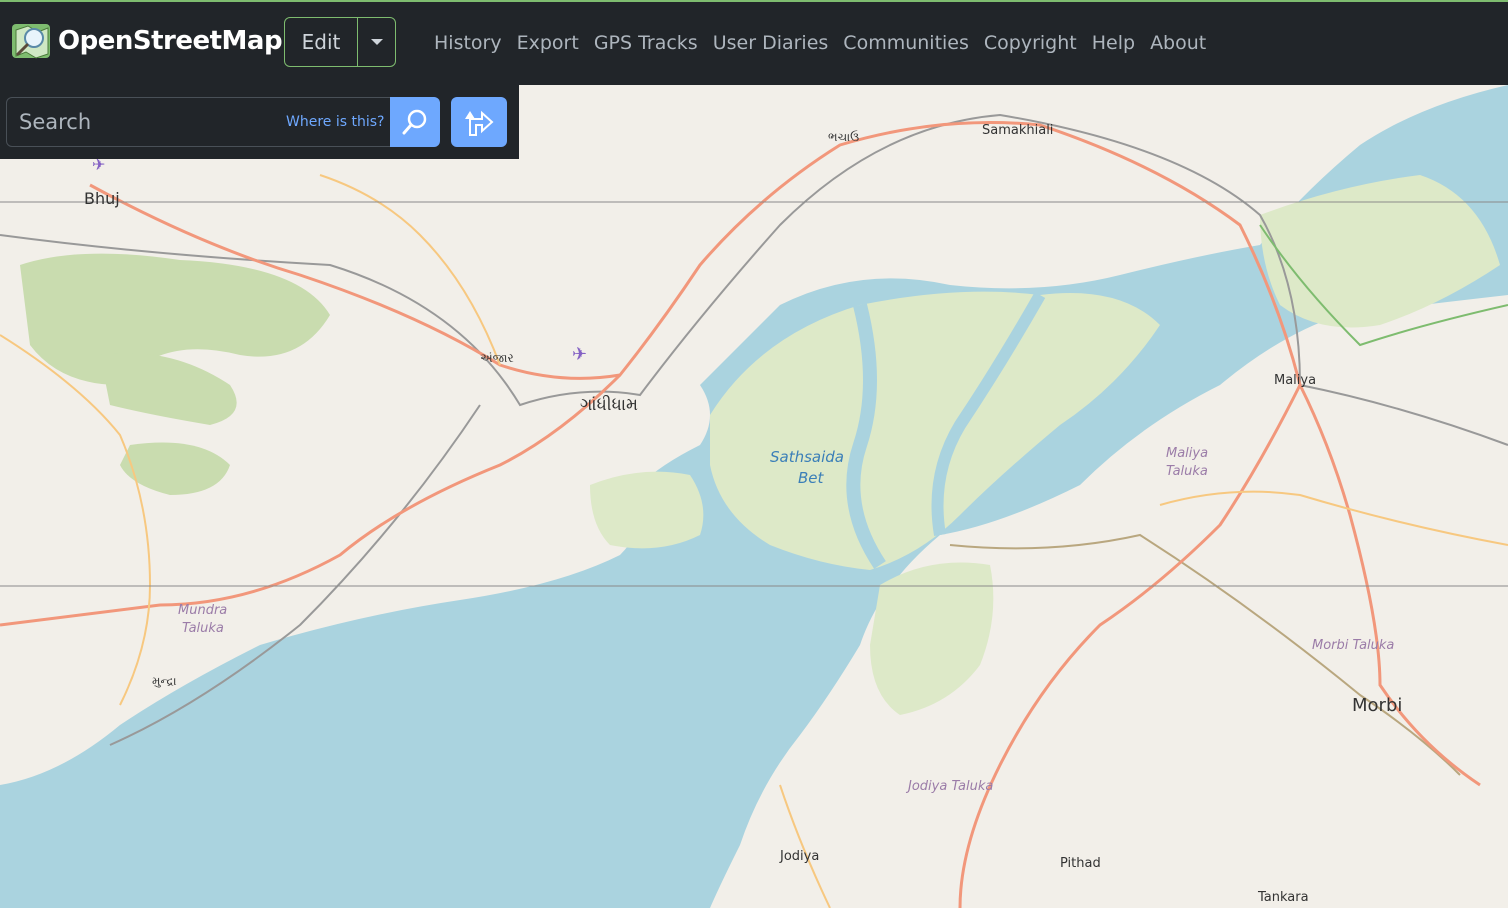  What do you see at coordinates (164, 681) in the screenshot?
I see `place-label-mundra: મુન્દ્રા` at bounding box center [164, 681].